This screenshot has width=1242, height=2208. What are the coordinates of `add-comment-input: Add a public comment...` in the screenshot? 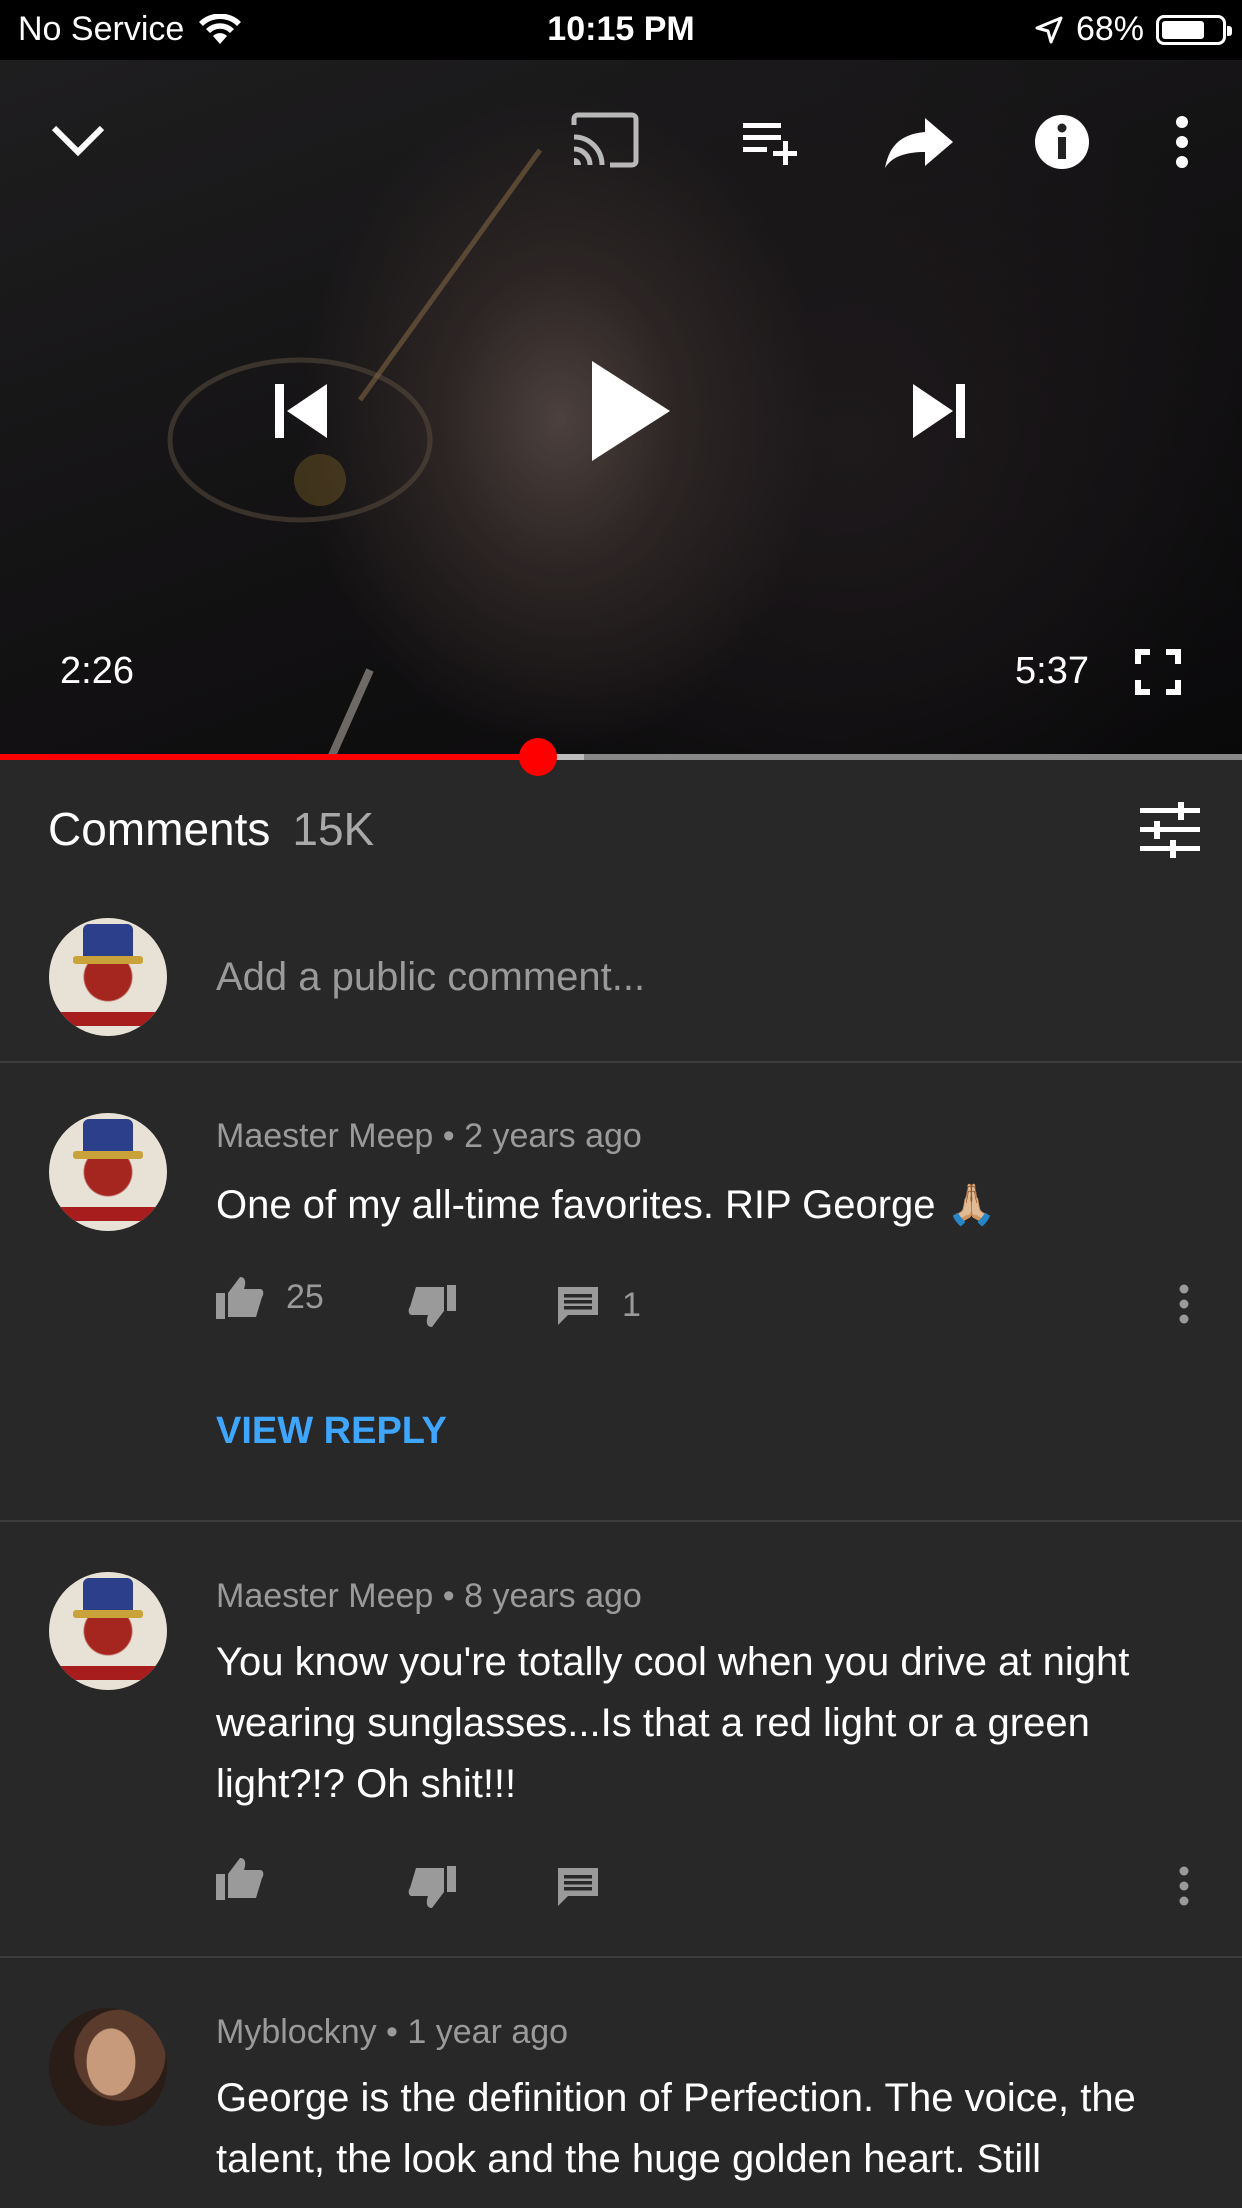 It's located at (430, 977).